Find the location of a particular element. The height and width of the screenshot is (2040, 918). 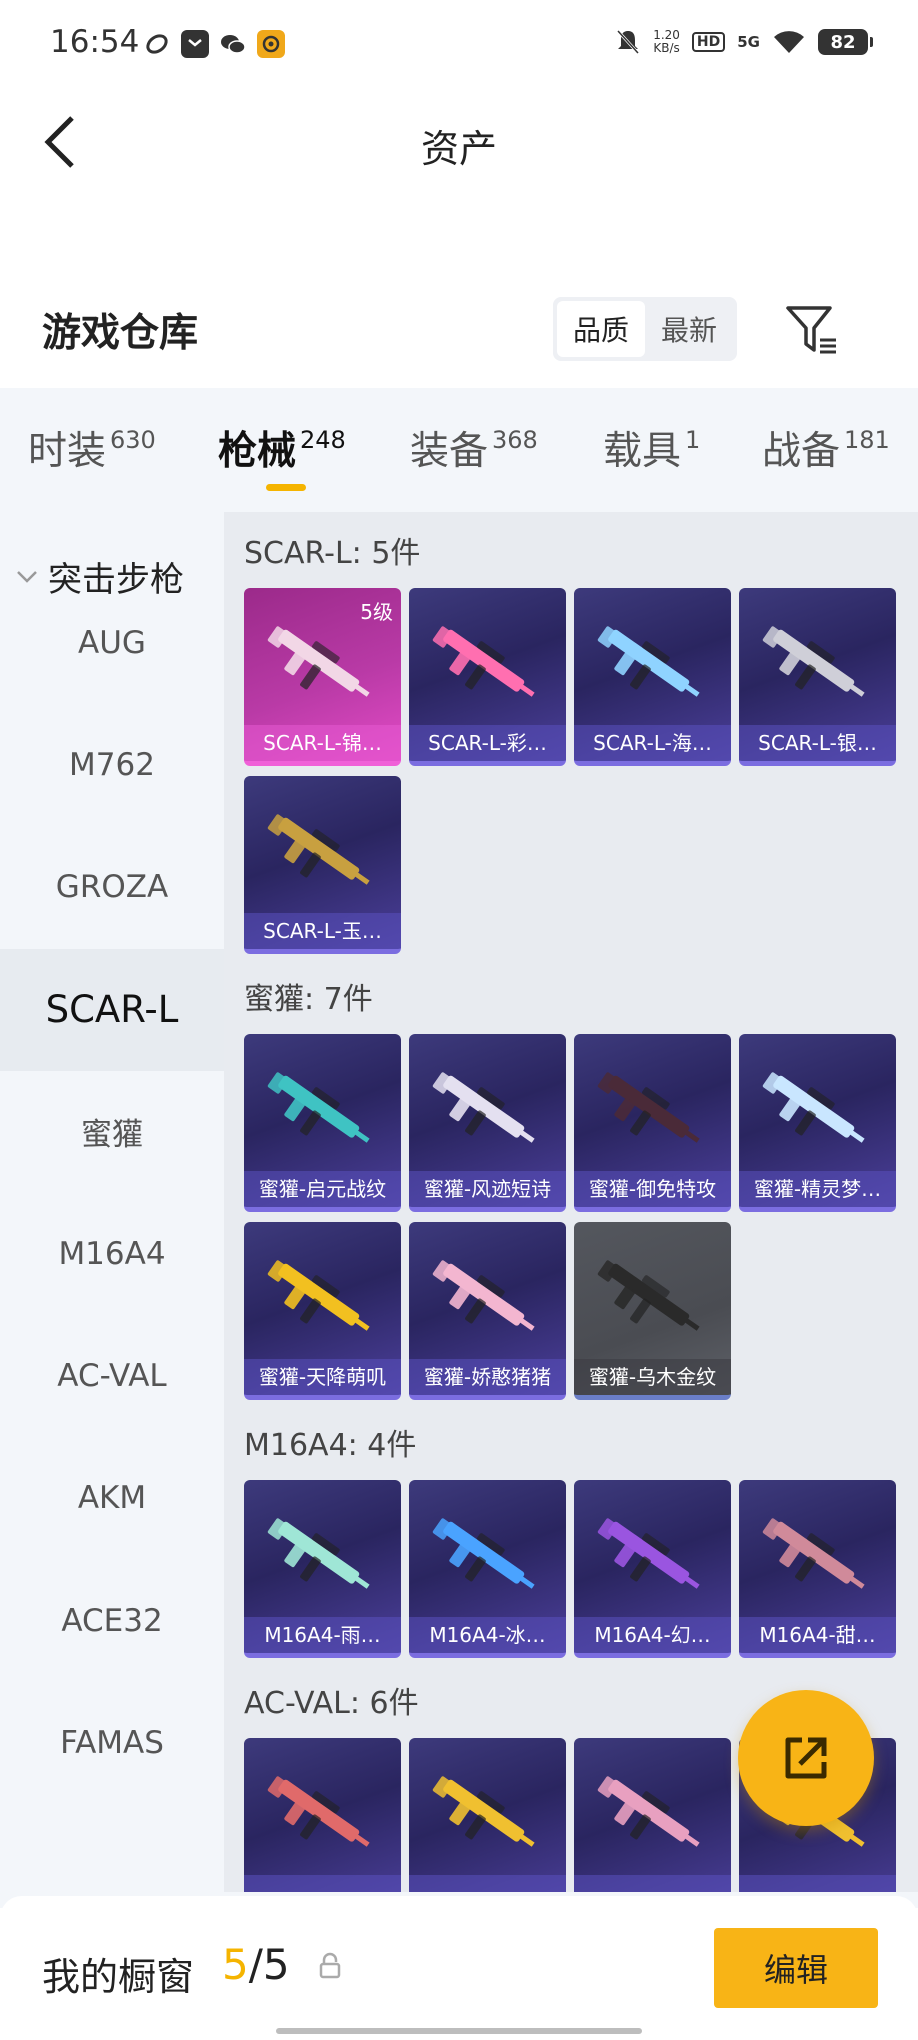

sidebar-item-ac-val: AC-VAL is located at coordinates (112, 1376).